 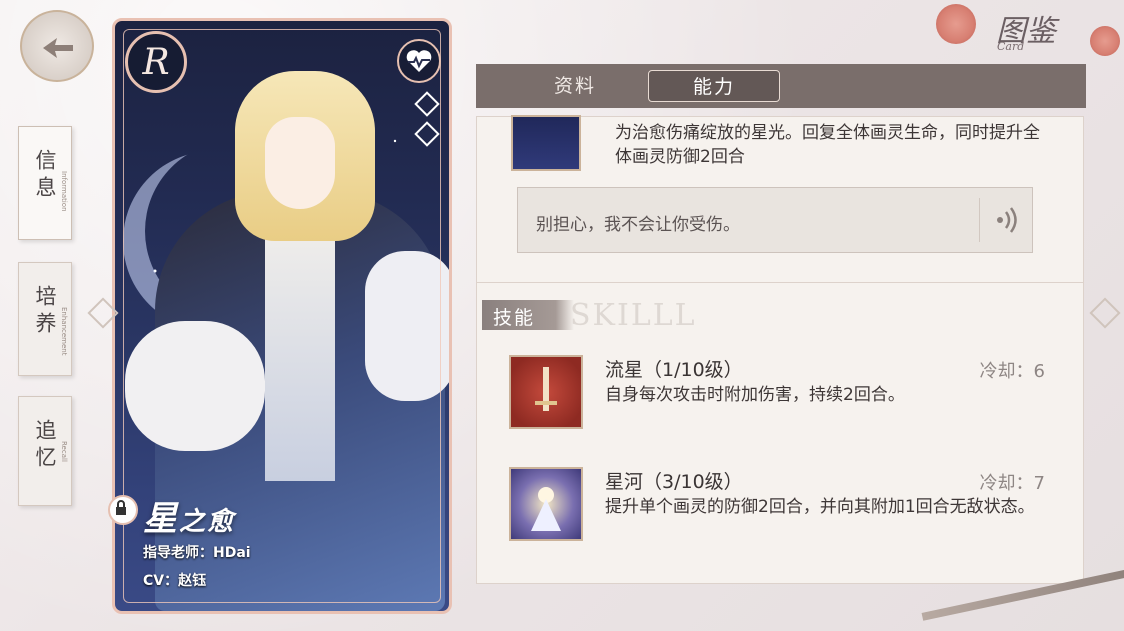 I want to click on sidebar-tab-sublabel: Enhancement, so click(x=64, y=331).